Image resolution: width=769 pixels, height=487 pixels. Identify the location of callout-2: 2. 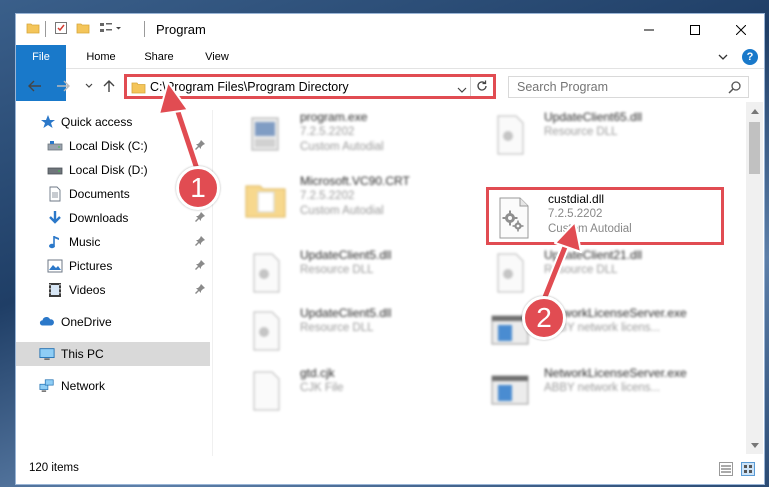
(544, 318).